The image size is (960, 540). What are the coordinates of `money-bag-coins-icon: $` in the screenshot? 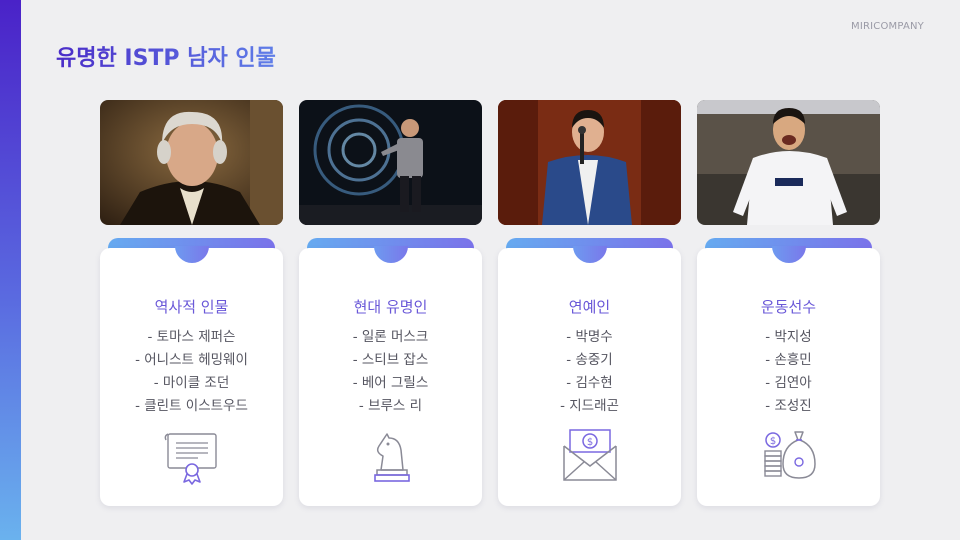 It's located at (789, 456).